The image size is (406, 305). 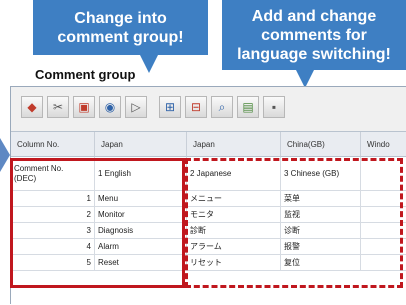 What do you see at coordinates (274, 107) in the screenshot?
I see `more-icon: ▪` at bounding box center [274, 107].